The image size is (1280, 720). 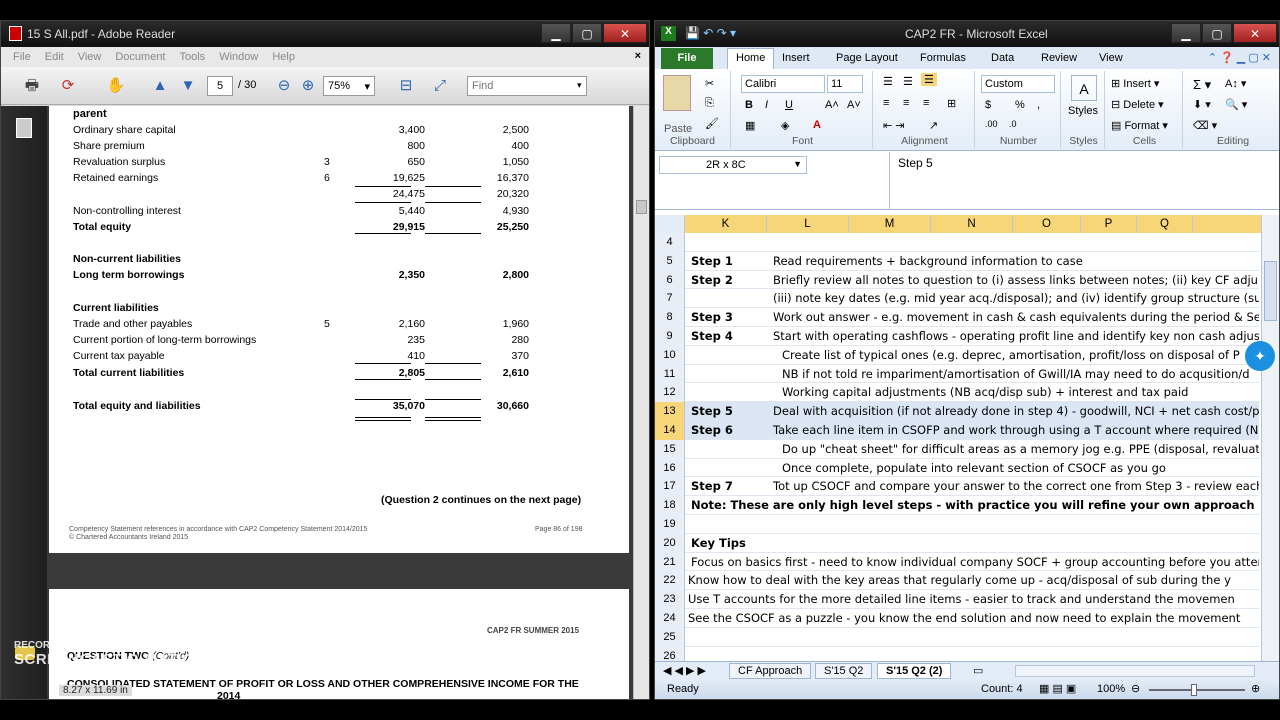 What do you see at coordinates (193, 59) in the screenshot?
I see `menu-tools: Tools` at bounding box center [193, 59].